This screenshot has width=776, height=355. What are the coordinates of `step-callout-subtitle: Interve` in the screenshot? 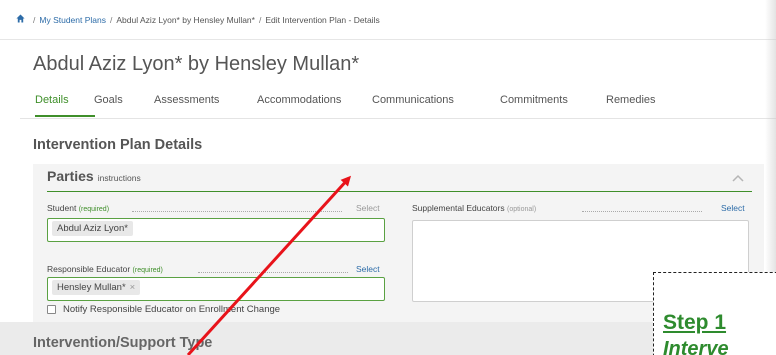 It's located at (696, 346).